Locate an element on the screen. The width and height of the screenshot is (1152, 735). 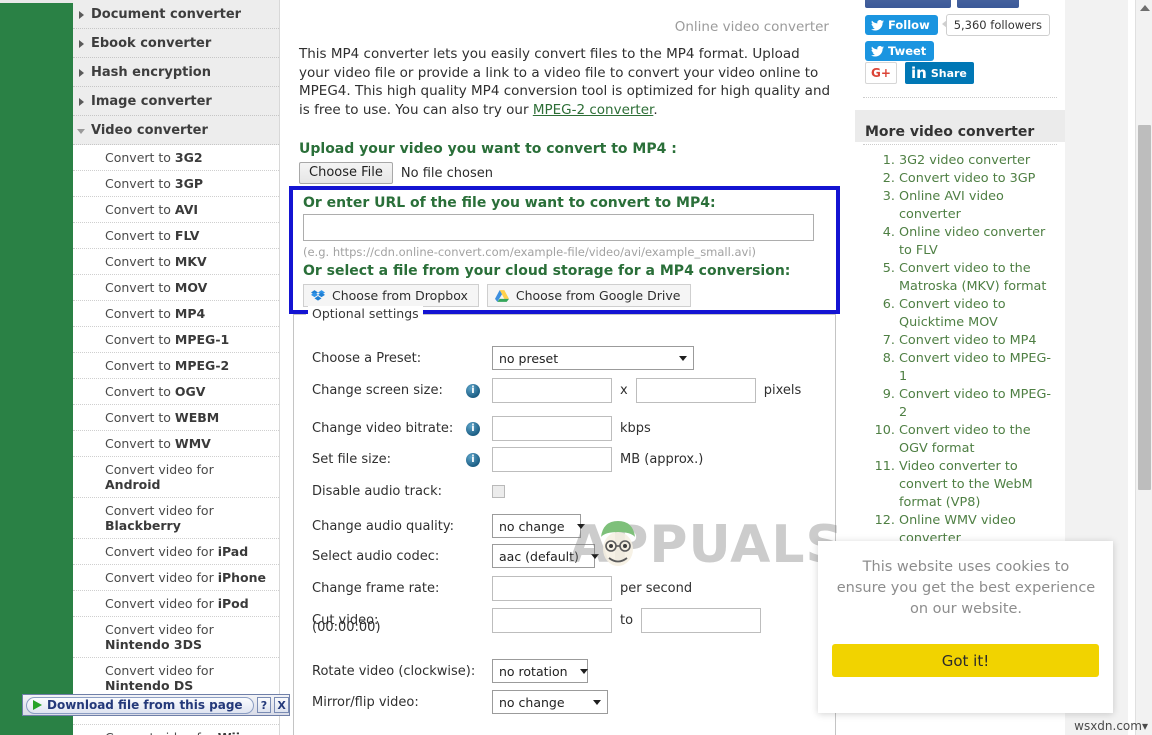
nav-item: Convert to 3G2 is located at coordinates (176, 158).